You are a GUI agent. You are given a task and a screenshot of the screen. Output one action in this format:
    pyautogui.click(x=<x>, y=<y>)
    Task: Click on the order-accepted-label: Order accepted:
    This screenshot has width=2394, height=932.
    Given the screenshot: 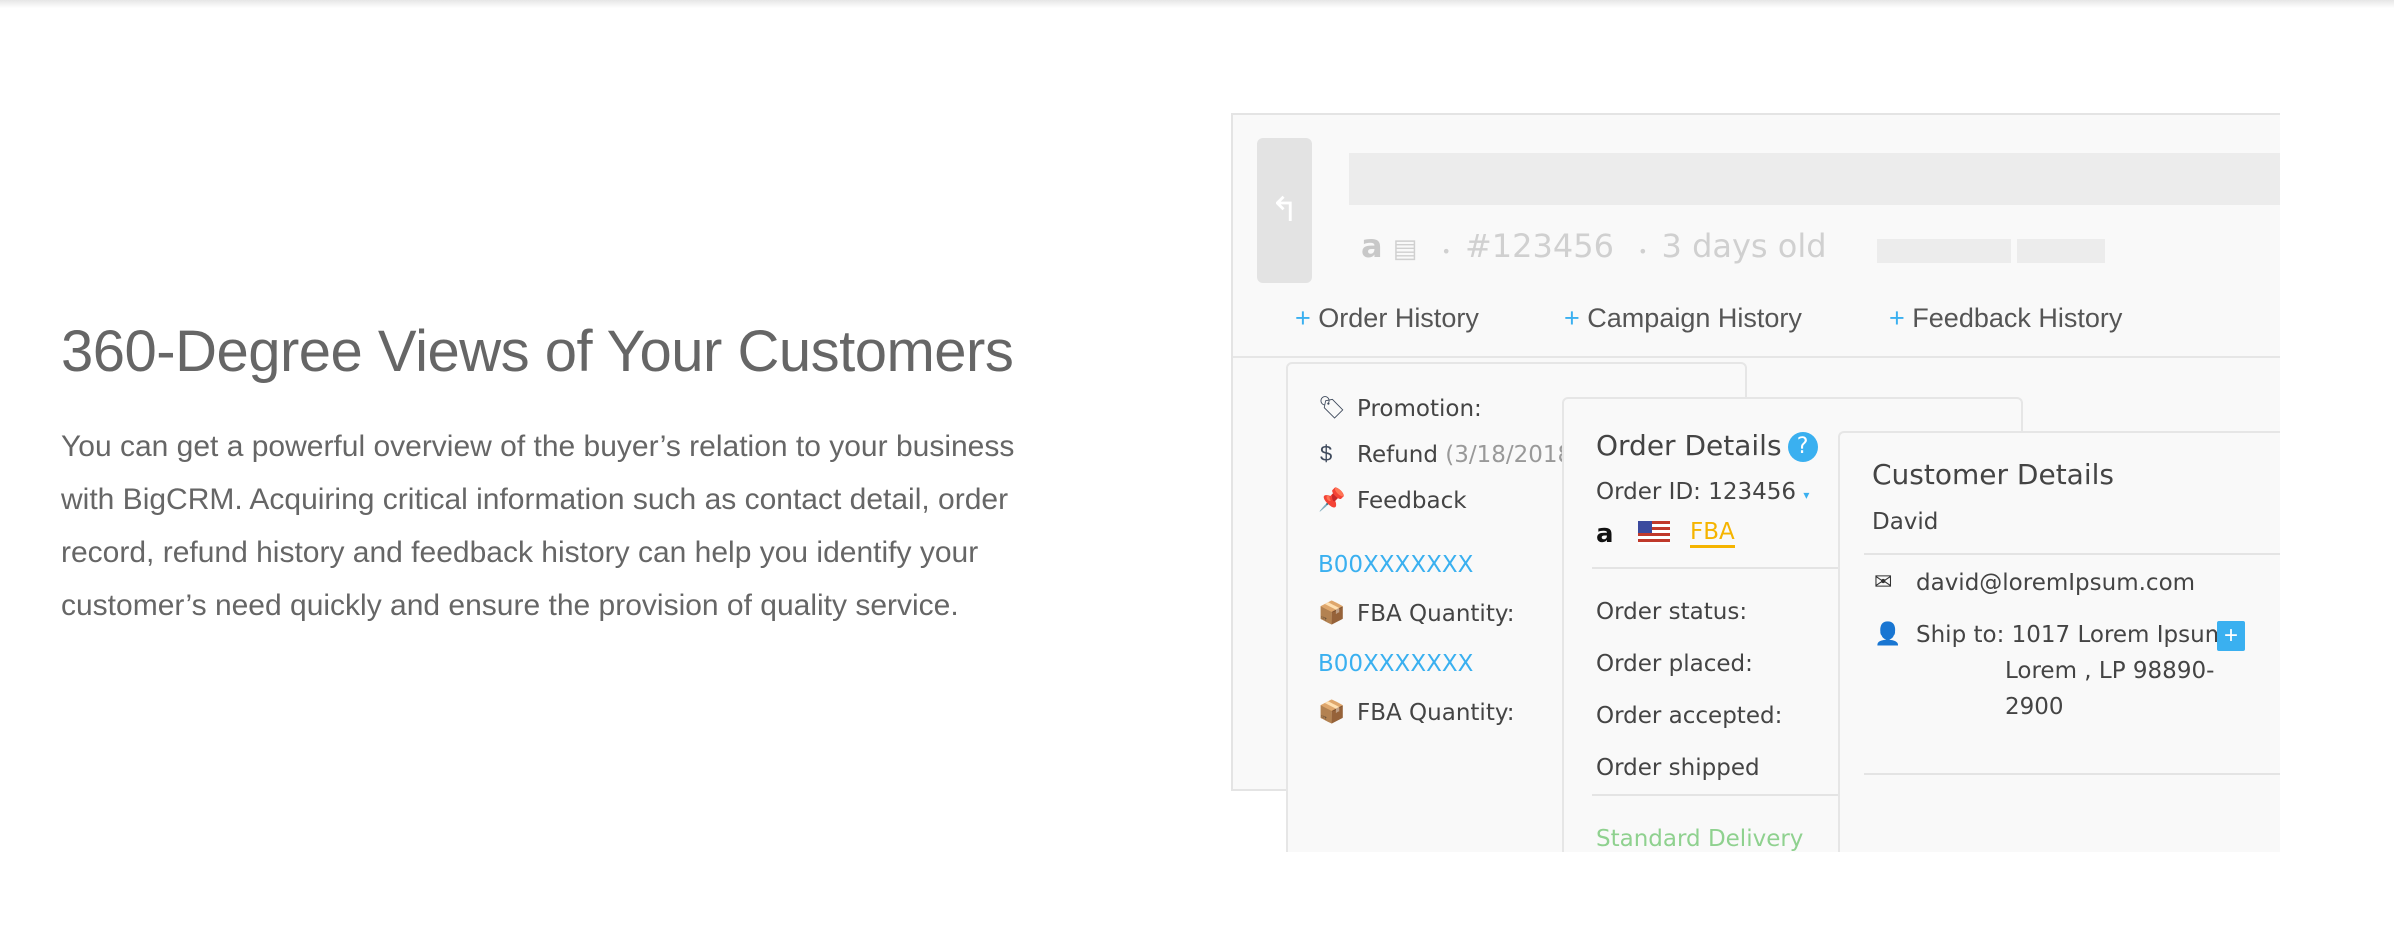 What is the action you would take?
    pyautogui.click(x=1689, y=716)
    